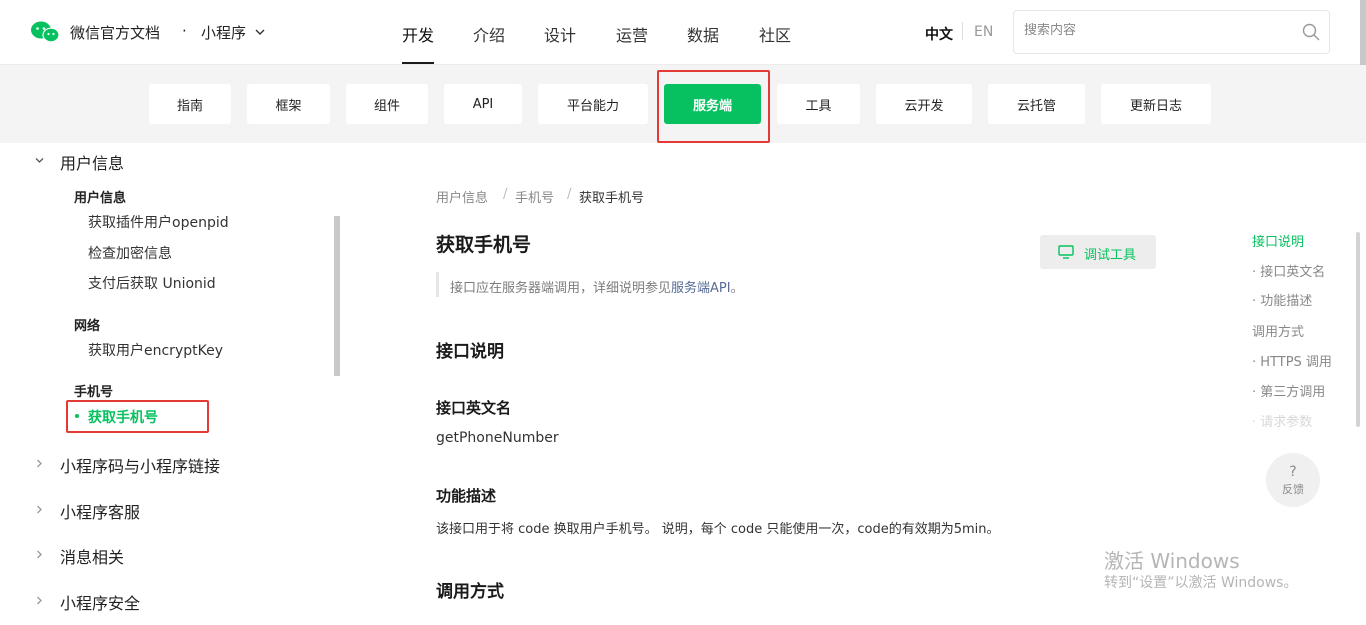 This screenshot has width=1366, height=625. What do you see at coordinates (962, 31) in the screenshot?
I see `lang-divider` at bounding box center [962, 31].